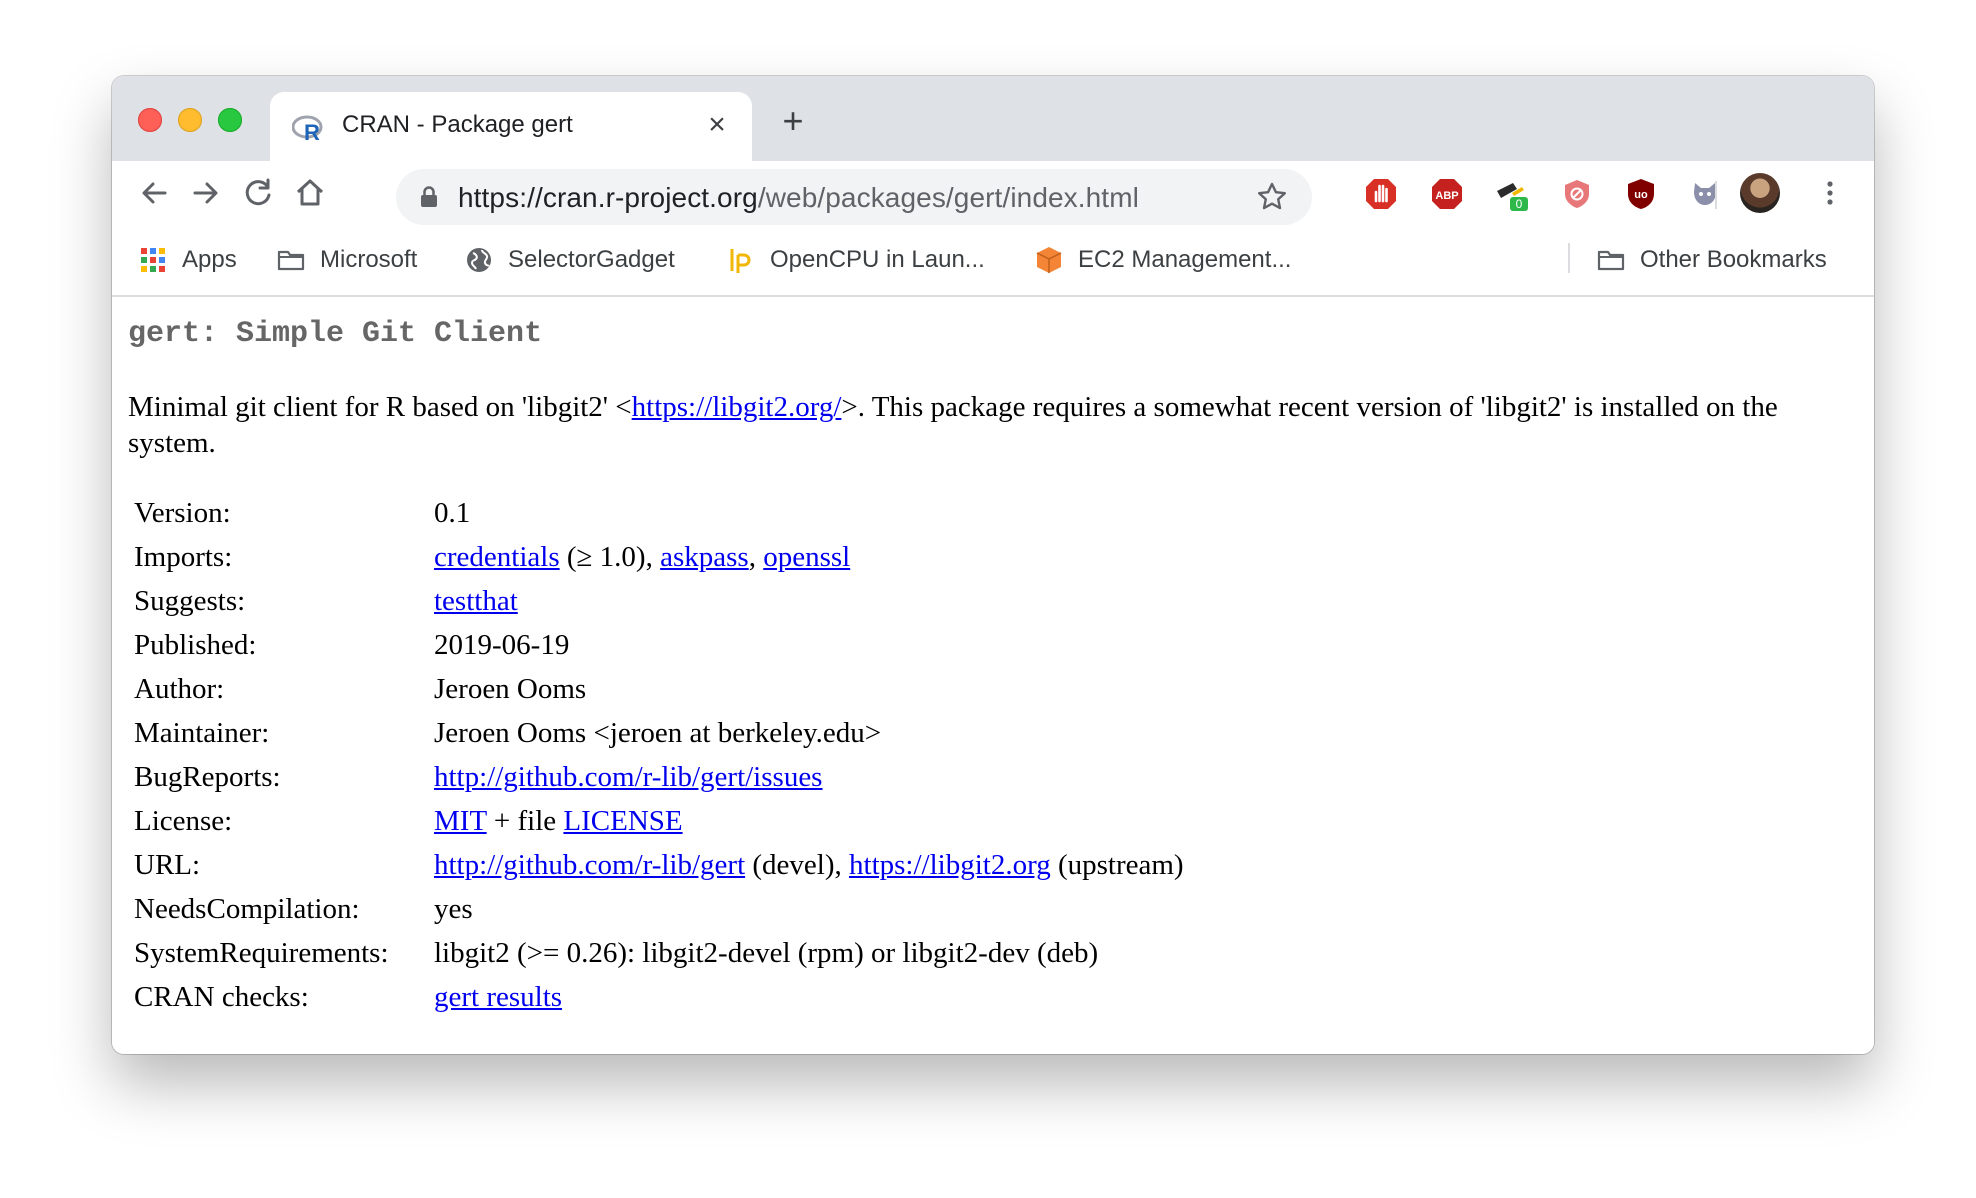 The image size is (1976, 1198). I want to click on bookmark-selectorgadget: SelectorGadget, so click(569, 260).